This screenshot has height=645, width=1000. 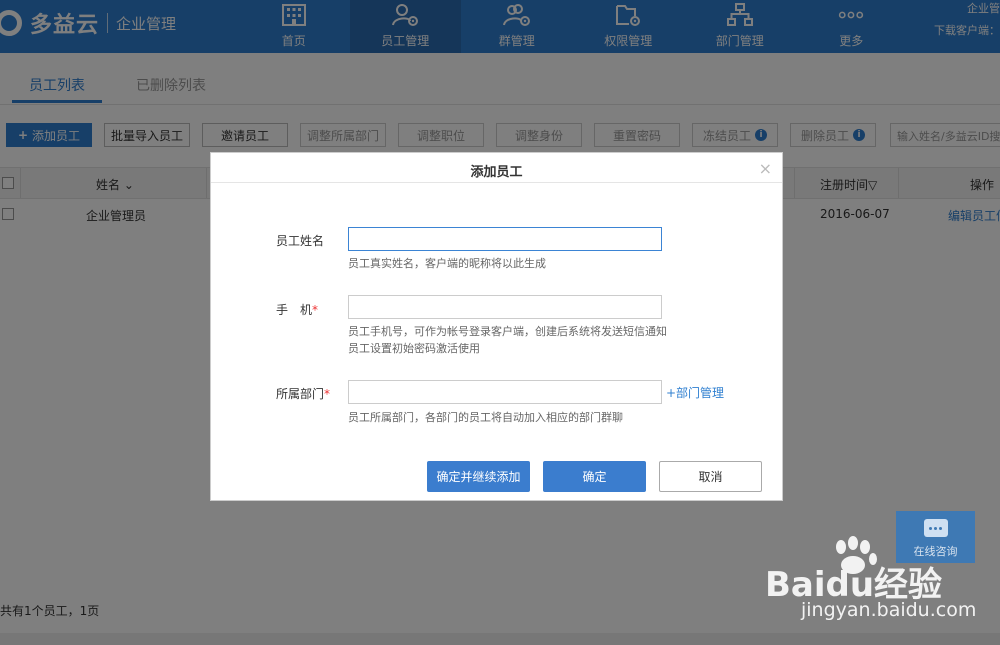 I want to click on online-consult-widget: 在线咨询, so click(x=935, y=537).